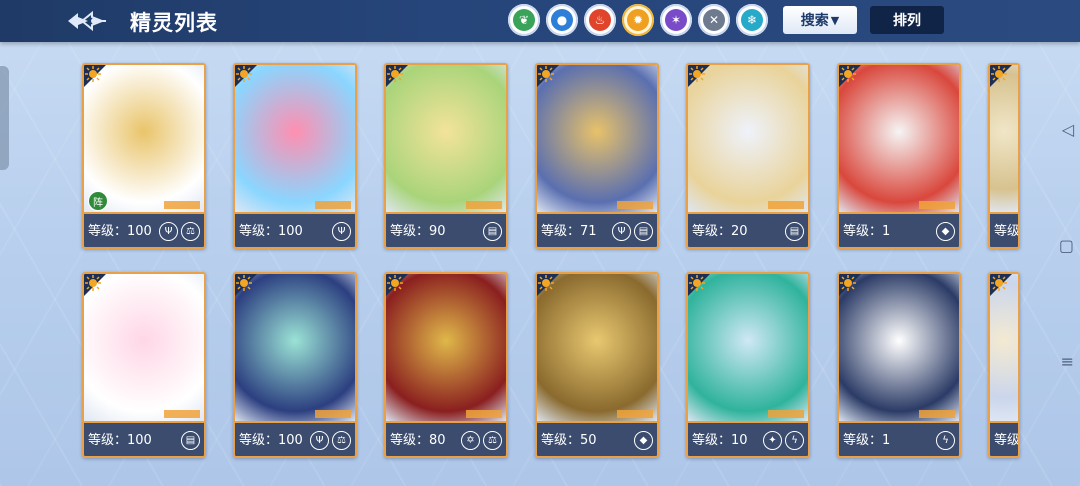 The height and width of the screenshot is (486, 1080). I want to click on trait-icons: ✦ ϟ, so click(783, 440).